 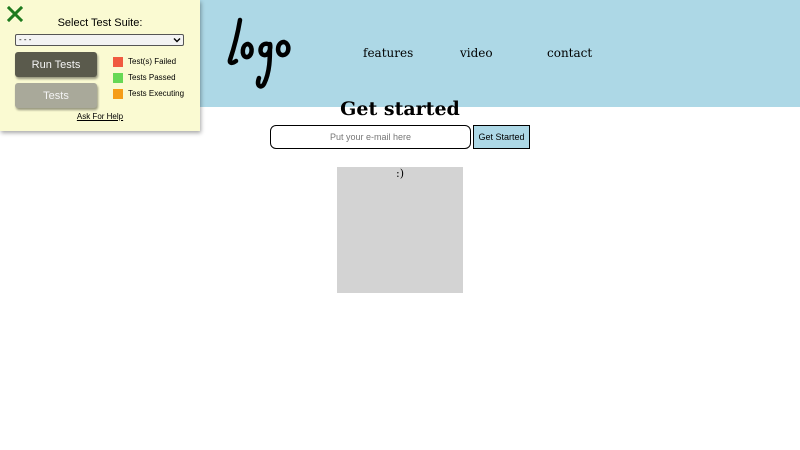 What do you see at coordinates (400, 173) in the screenshot?
I see `smiley-text: :)` at bounding box center [400, 173].